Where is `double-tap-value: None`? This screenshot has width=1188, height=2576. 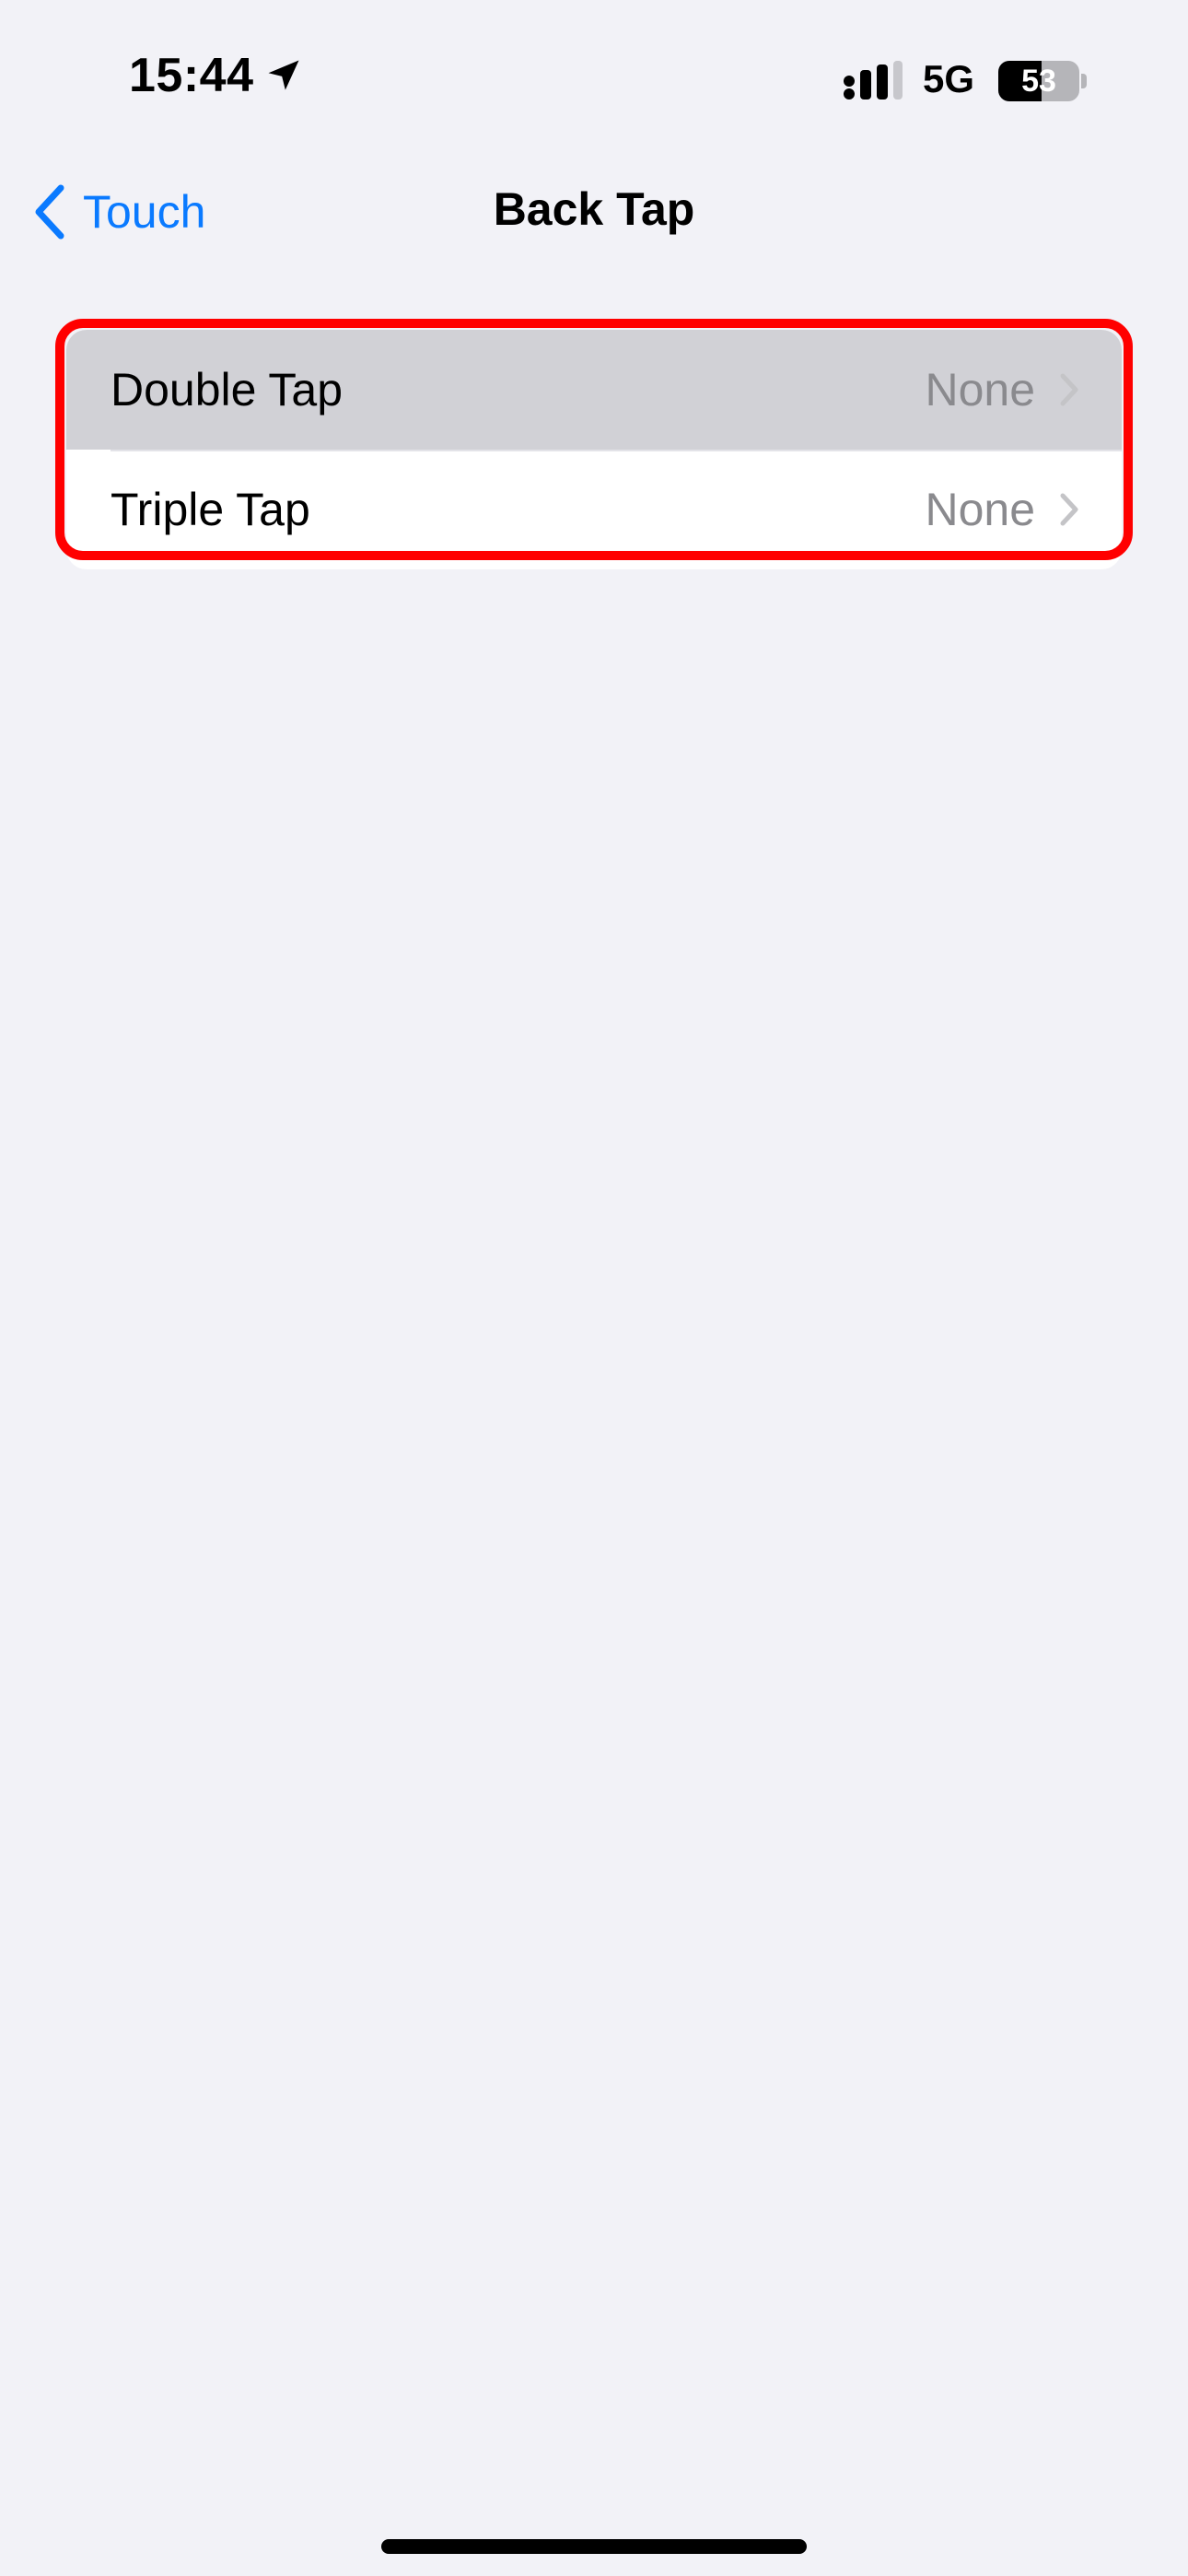
double-tap-value: None is located at coordinates (980, 390).